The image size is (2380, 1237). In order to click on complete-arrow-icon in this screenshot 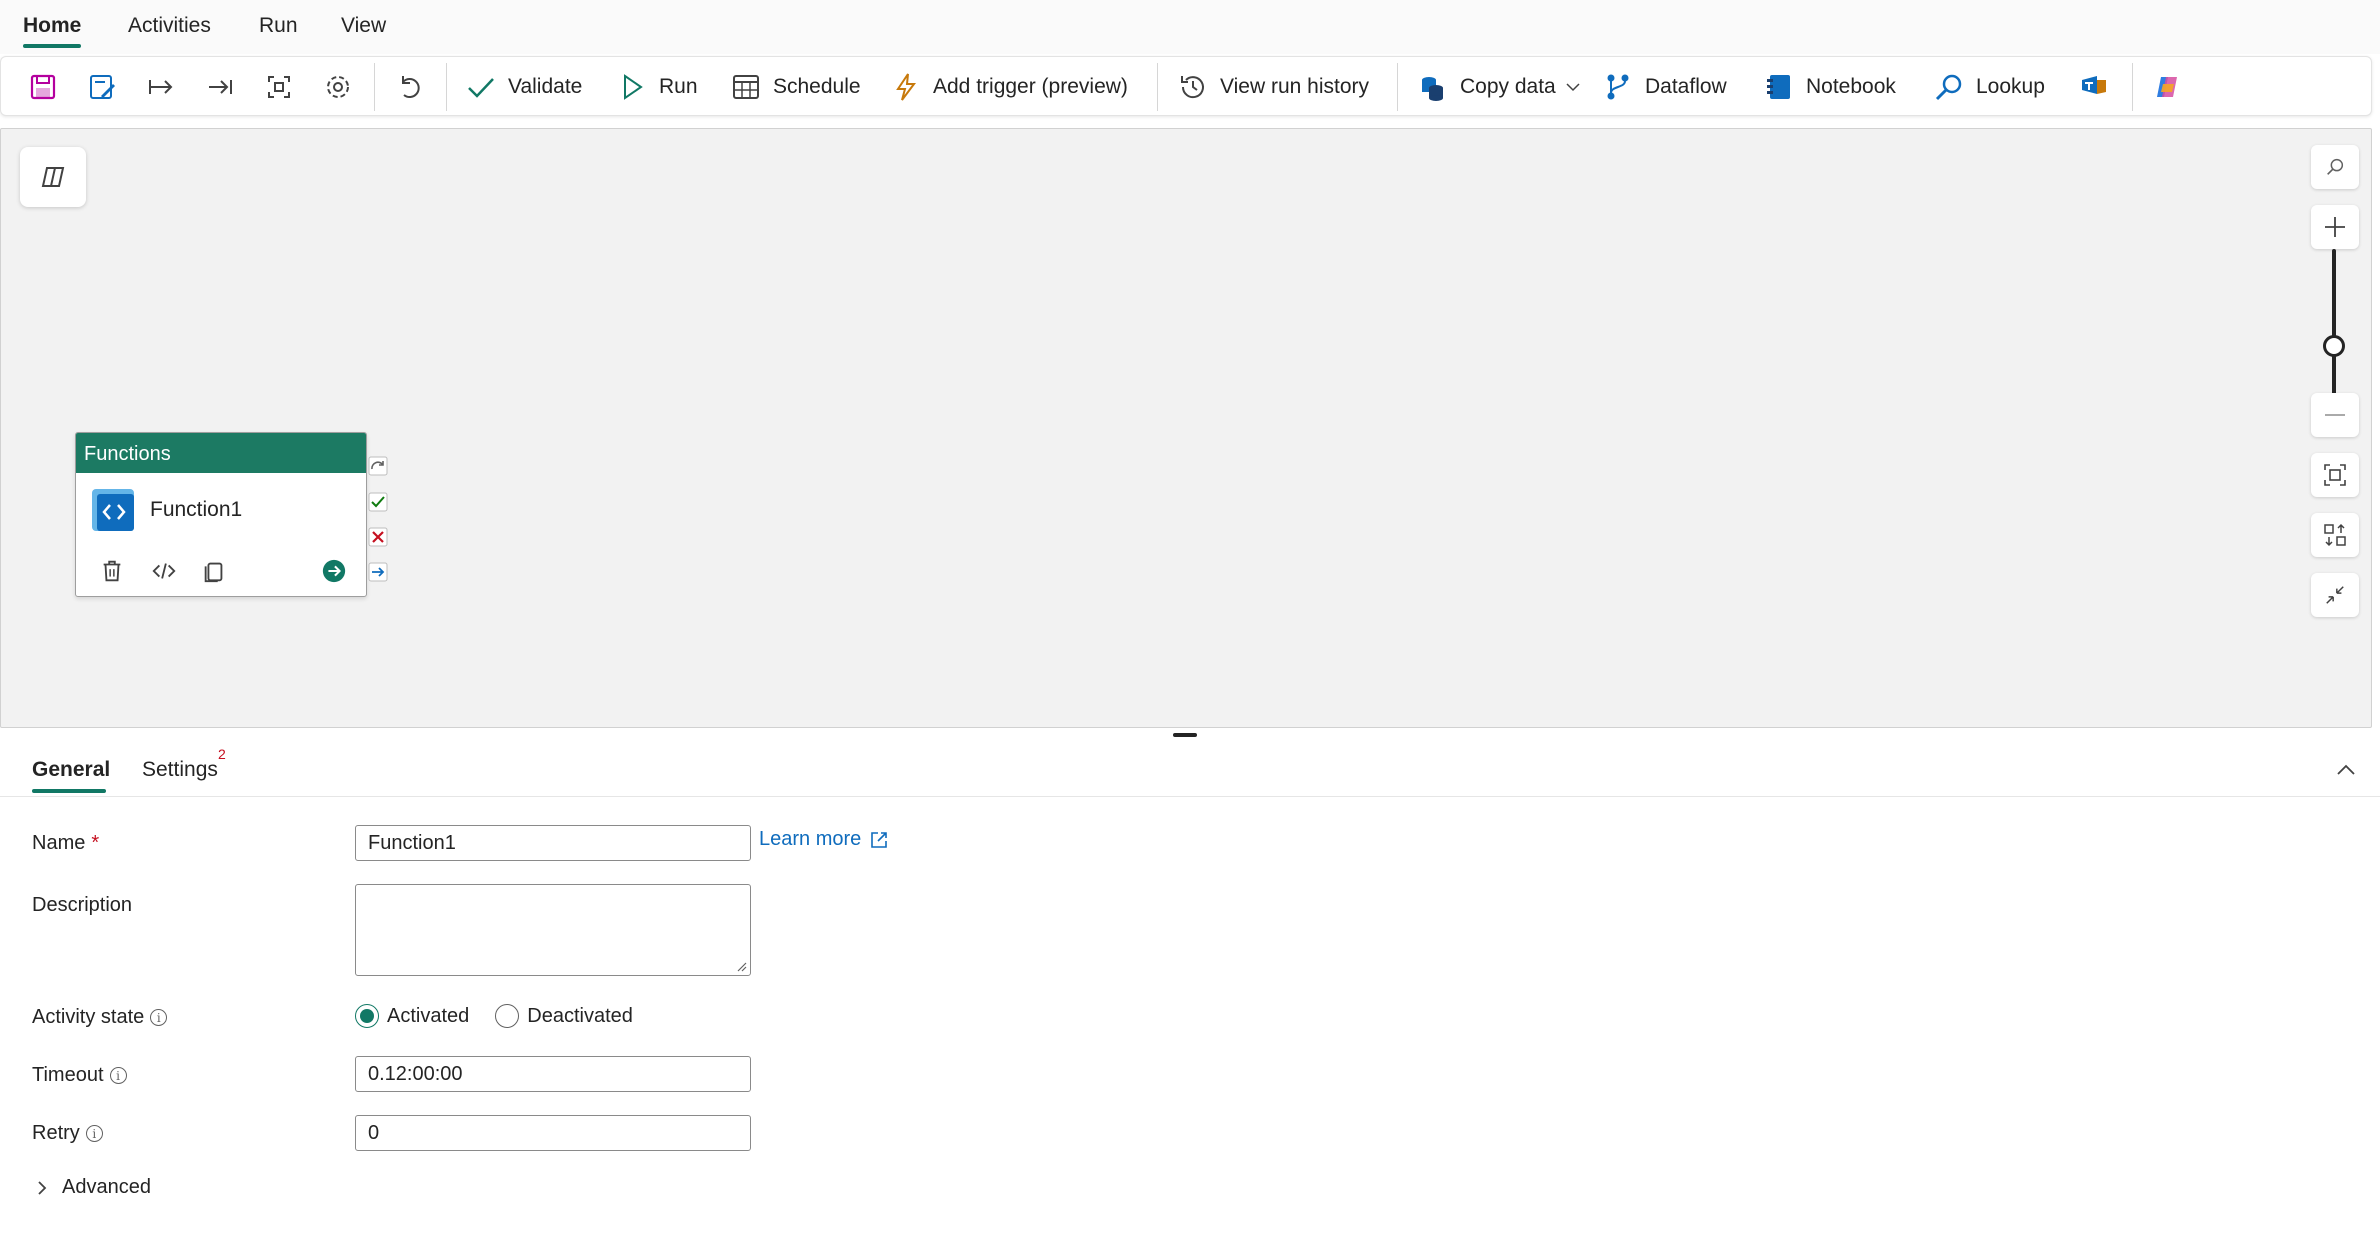, I will do `click(378, 572)`.